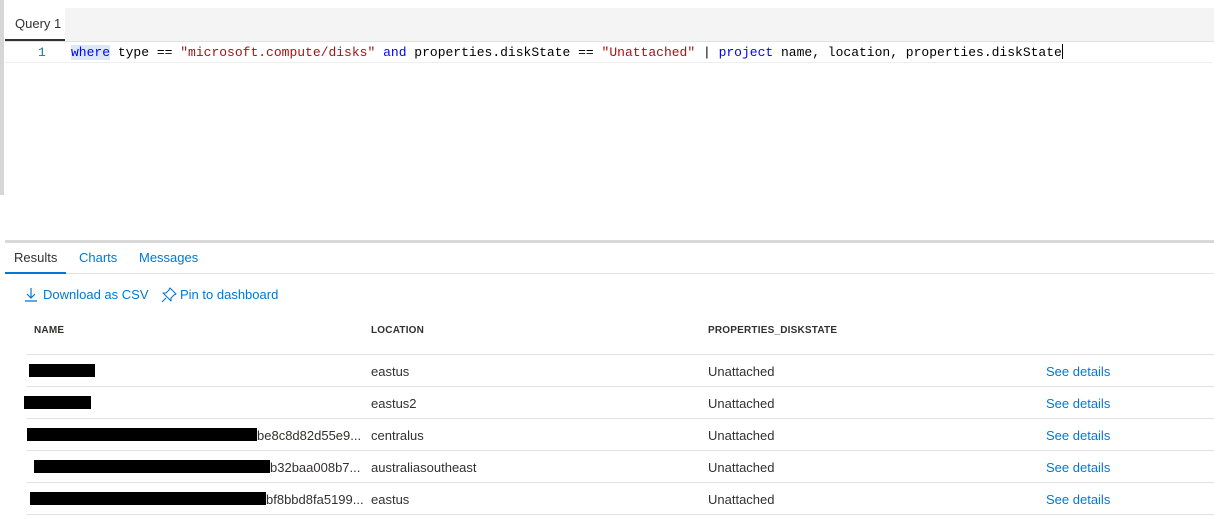  Describe the element at coordinates (31, 295) in the screenshot. I see `download-icon` at that location.